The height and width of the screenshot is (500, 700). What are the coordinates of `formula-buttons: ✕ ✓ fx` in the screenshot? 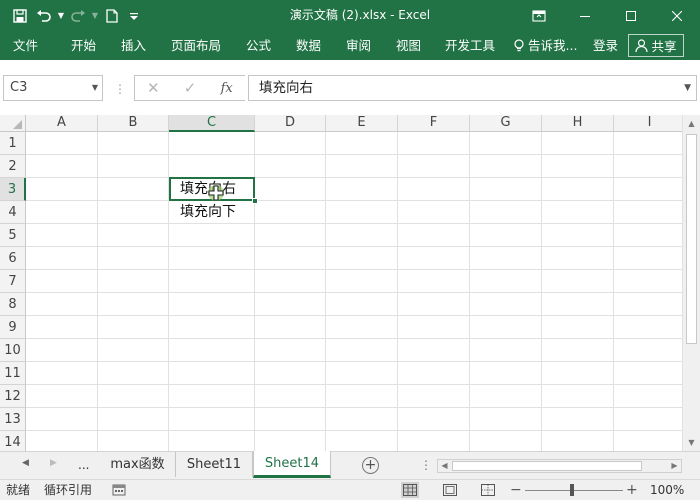 It's located at (189, 88).